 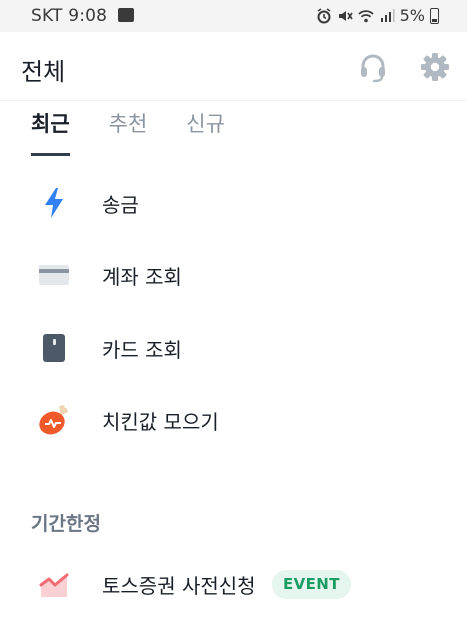 I want to click on card-icon, so click(x=54, y=348).